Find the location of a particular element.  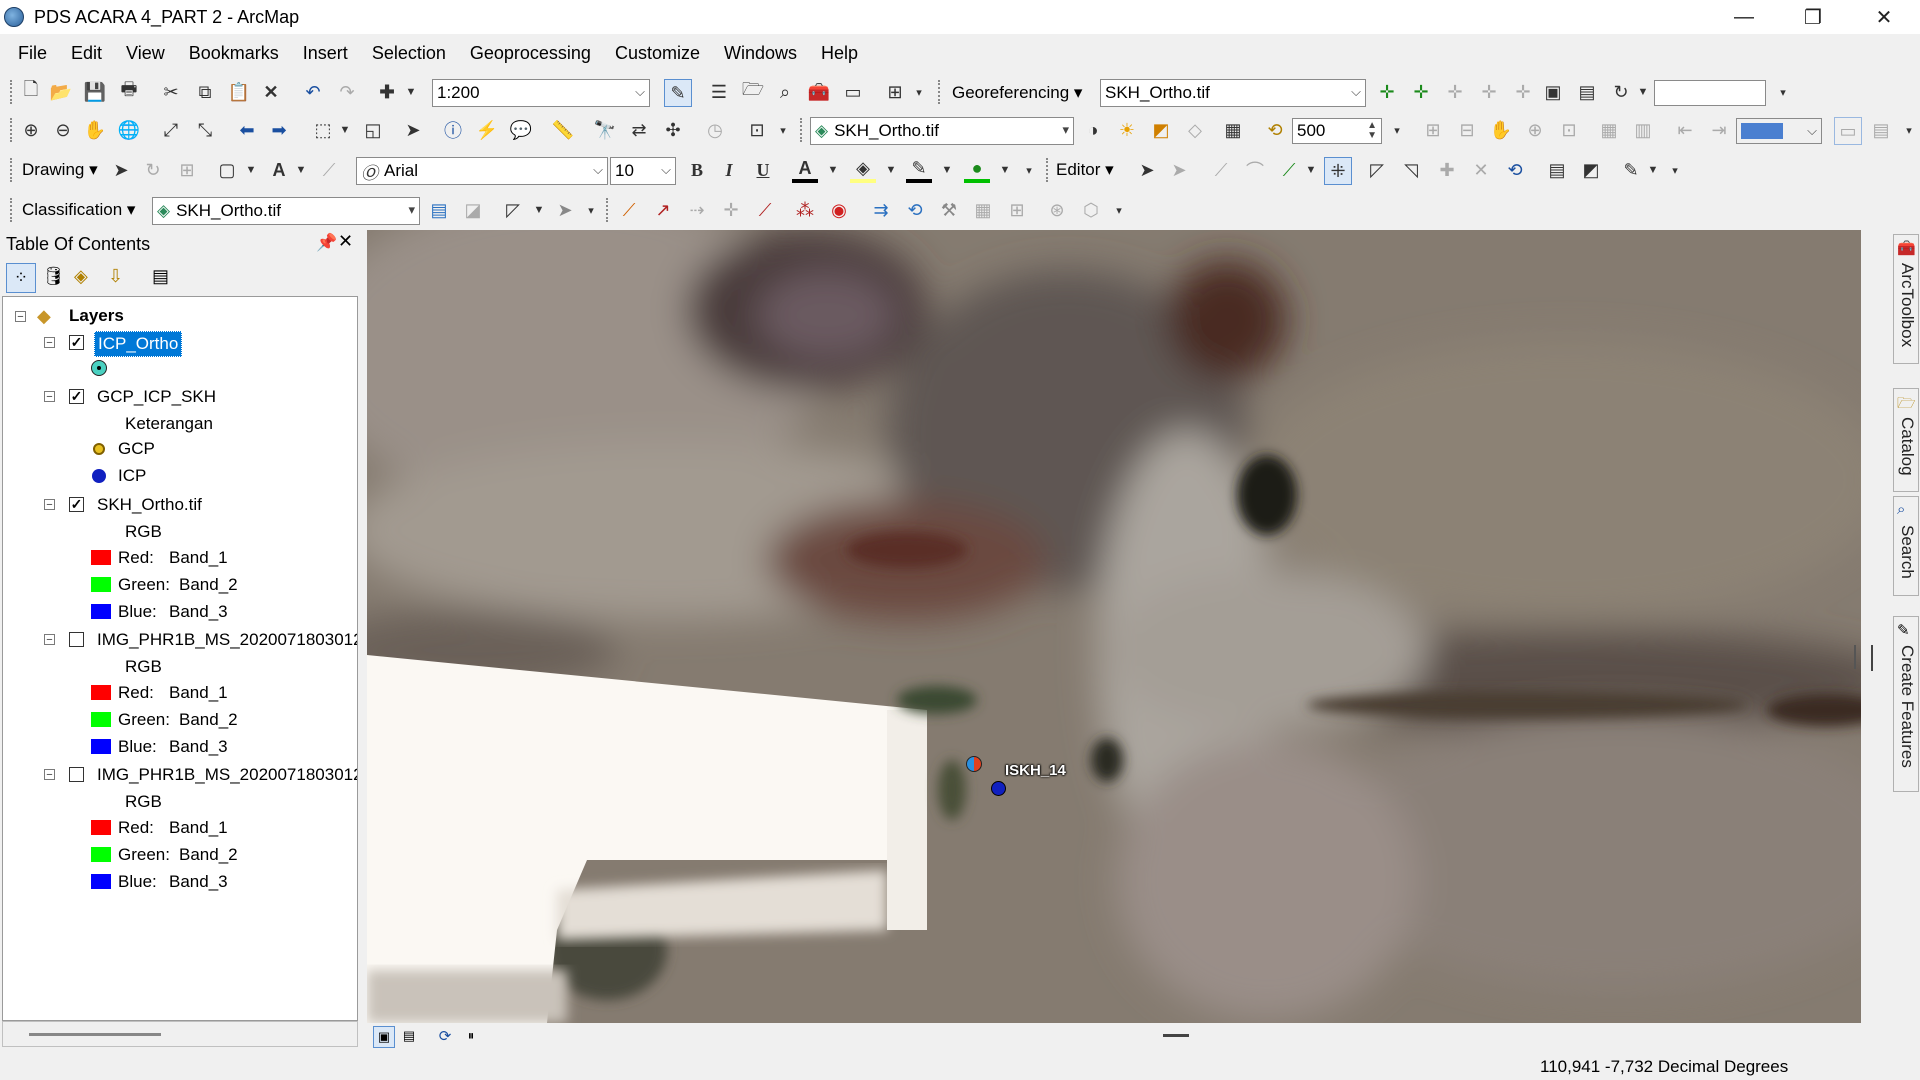

reset-icon: ◪ is located at coordinates (473, 210).